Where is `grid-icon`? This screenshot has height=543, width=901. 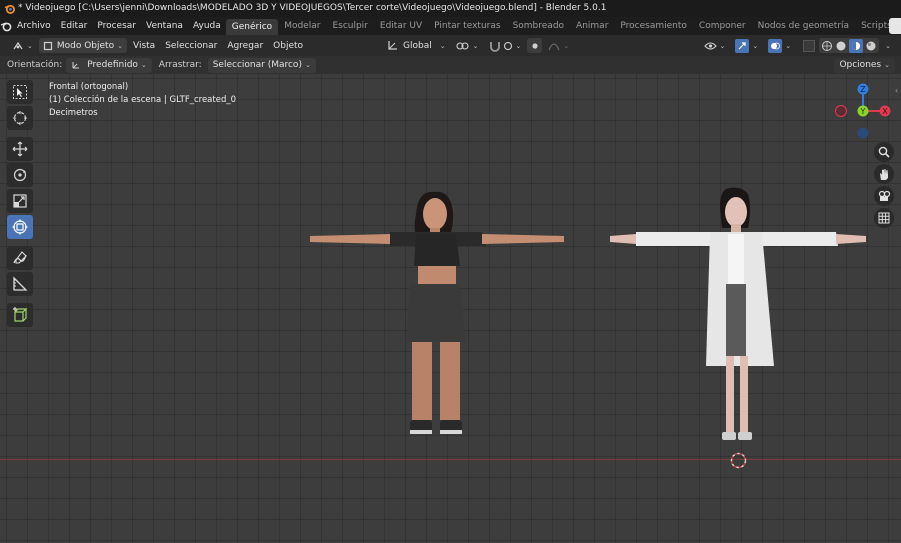 grid-icon is located at coordinates (884, 218).